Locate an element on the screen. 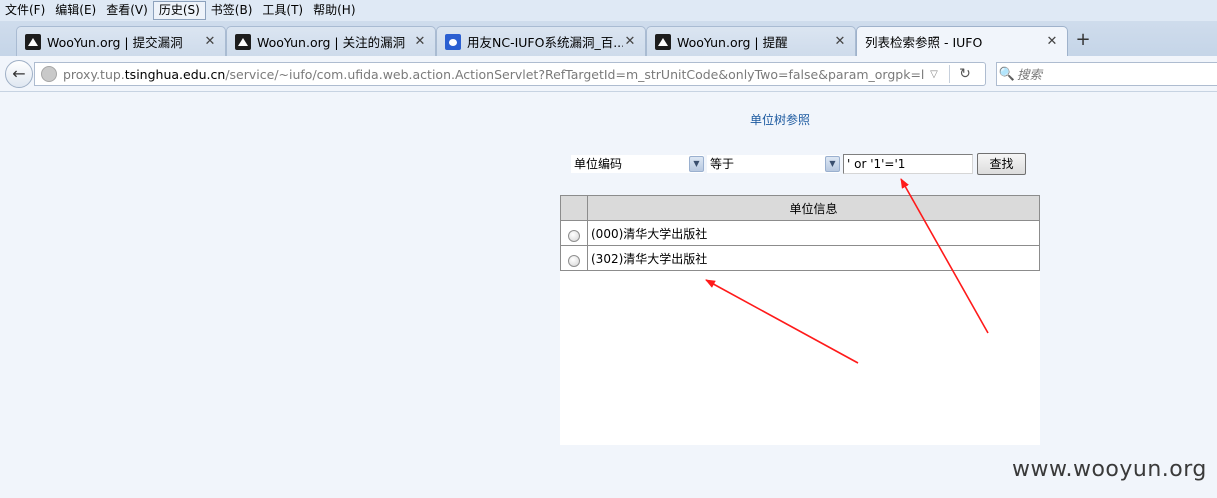 The height and width of the screenshot is (498, 1217). menu-file: 文件(F) is located at coordinates (25, 10).